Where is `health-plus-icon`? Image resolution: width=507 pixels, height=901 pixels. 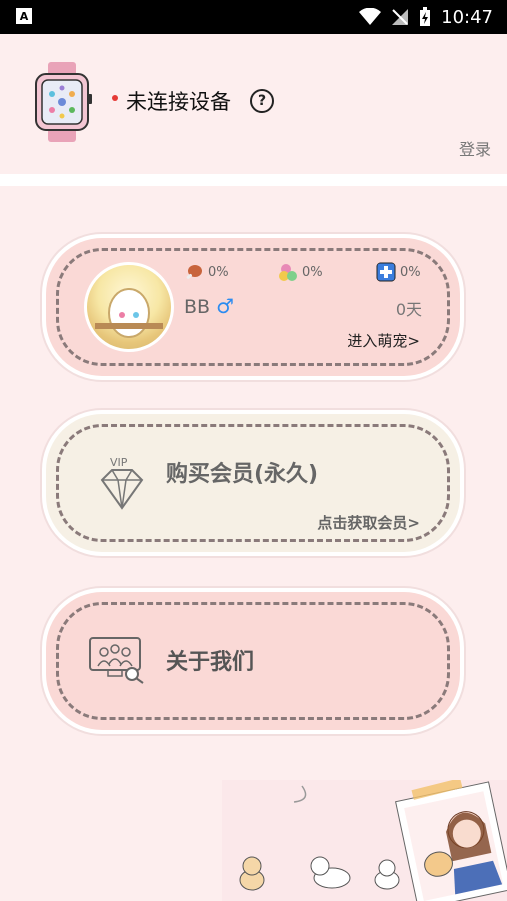
health-plus-icon is located at coordinates (386, 272).